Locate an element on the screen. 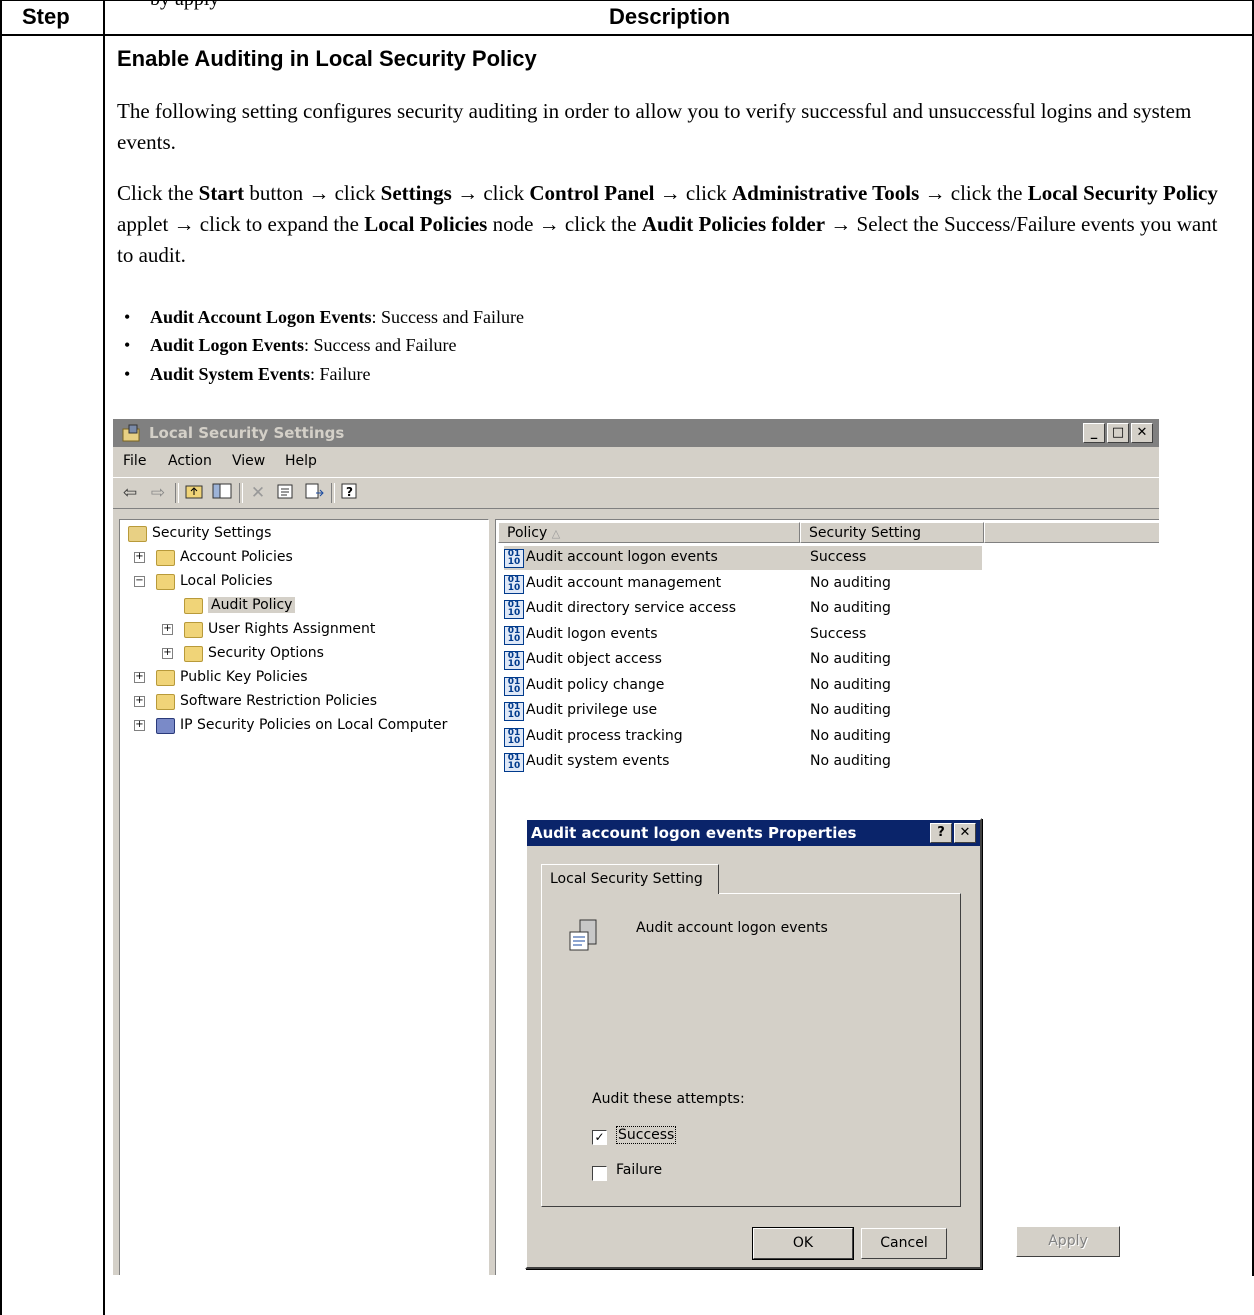 The width and height of the screenshot is (1254, 1315). instruction-bold-term: Start is located at coordinates (221, 193).